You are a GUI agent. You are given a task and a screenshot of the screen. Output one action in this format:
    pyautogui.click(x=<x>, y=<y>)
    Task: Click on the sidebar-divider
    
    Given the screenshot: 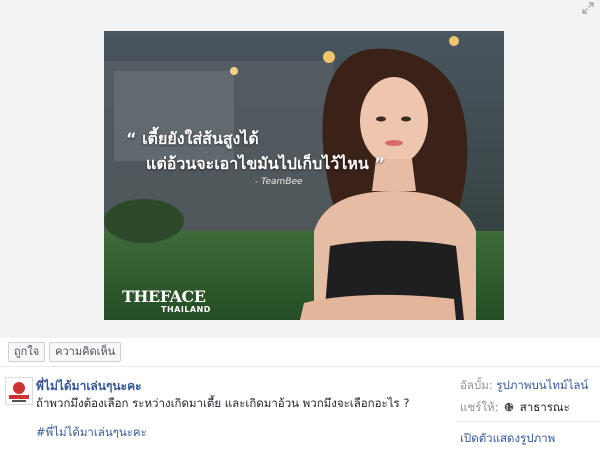 What is the action you would take?
    pyautogui.click(x=528, y=421)
    